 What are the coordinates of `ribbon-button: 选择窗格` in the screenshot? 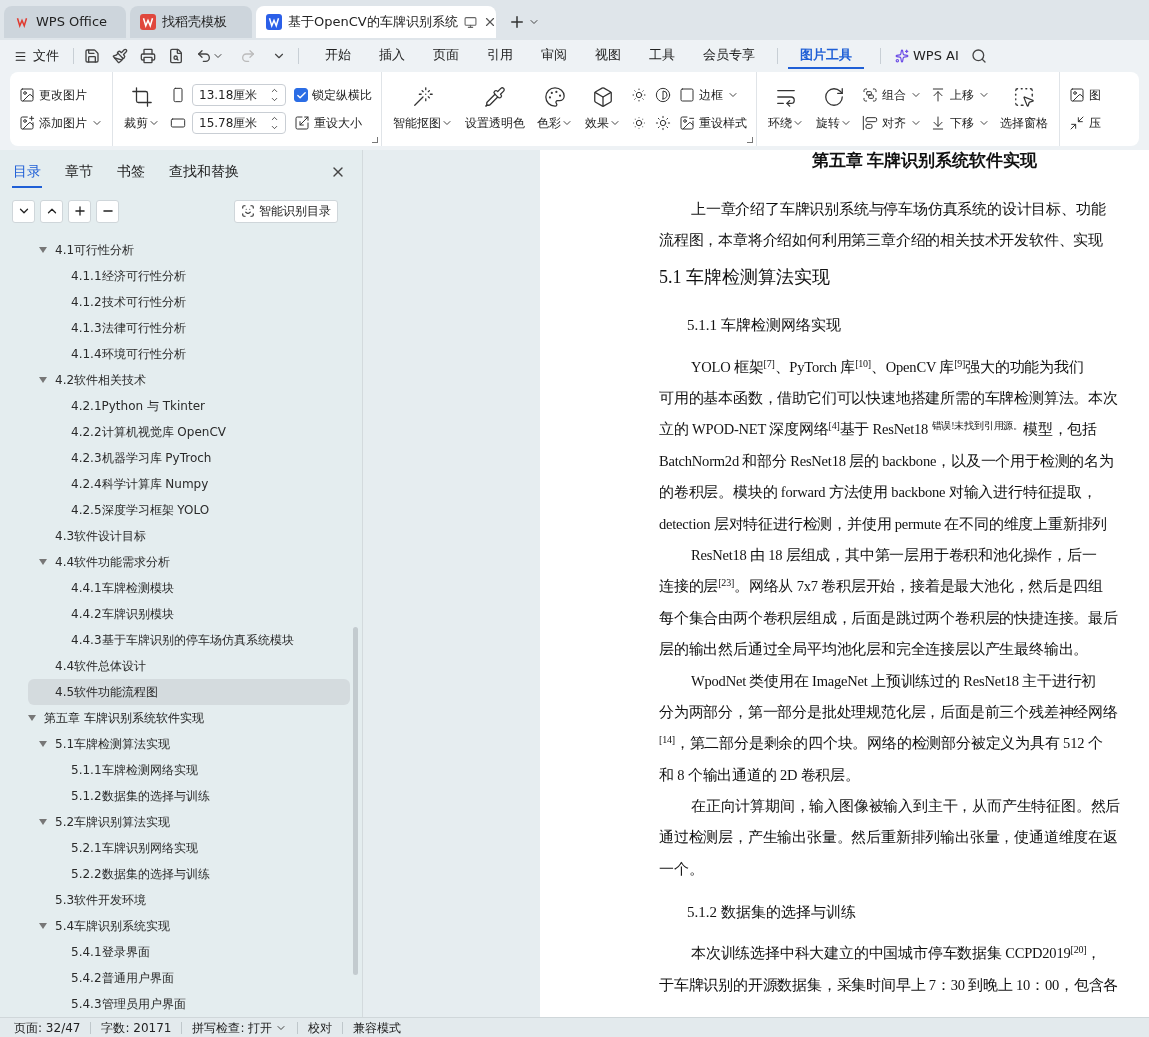 It's located at (1024, 109).